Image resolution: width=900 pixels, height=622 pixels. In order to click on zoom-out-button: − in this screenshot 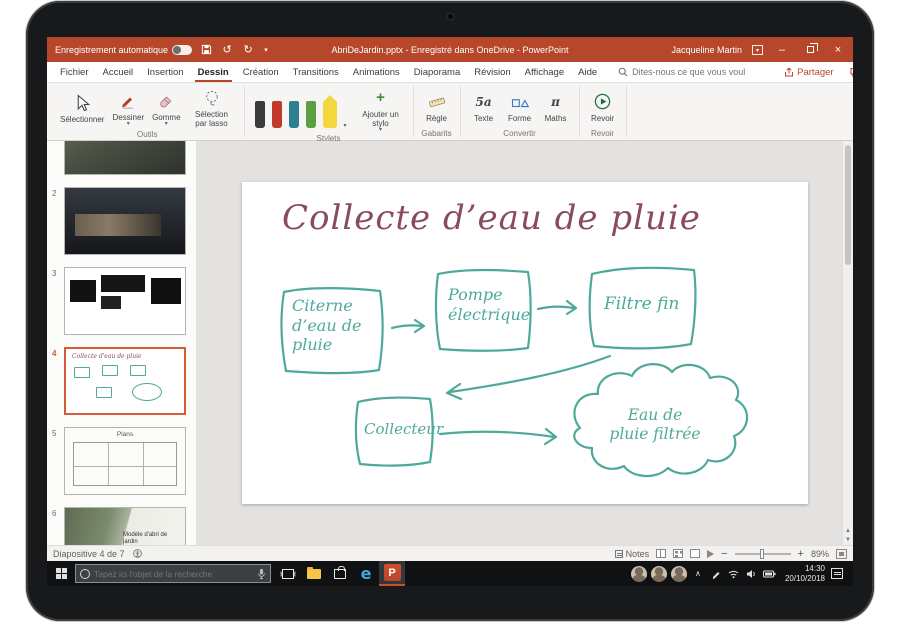, I will do `click(724, 553)`.